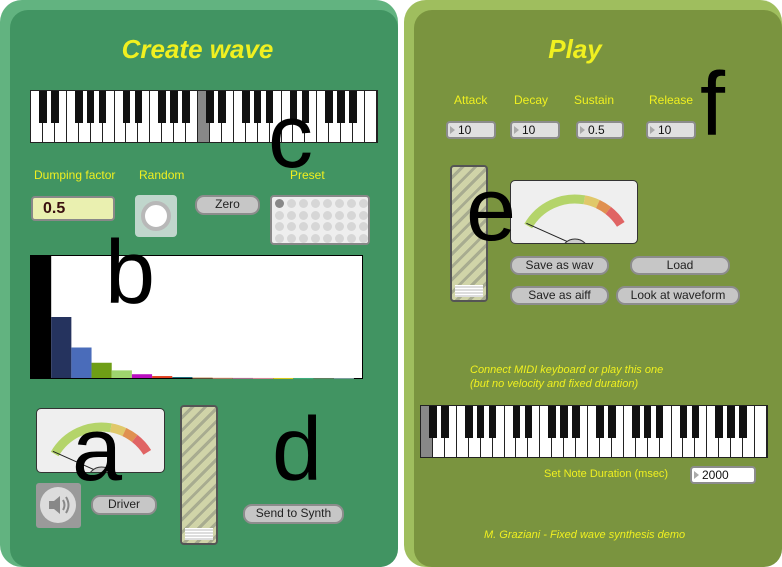 The height and width of the screenshot is (567, 782). What do you see at coordinates (680, 265) in the screenshot?
I see `load-button: Load` at bounding box center [680, 265].